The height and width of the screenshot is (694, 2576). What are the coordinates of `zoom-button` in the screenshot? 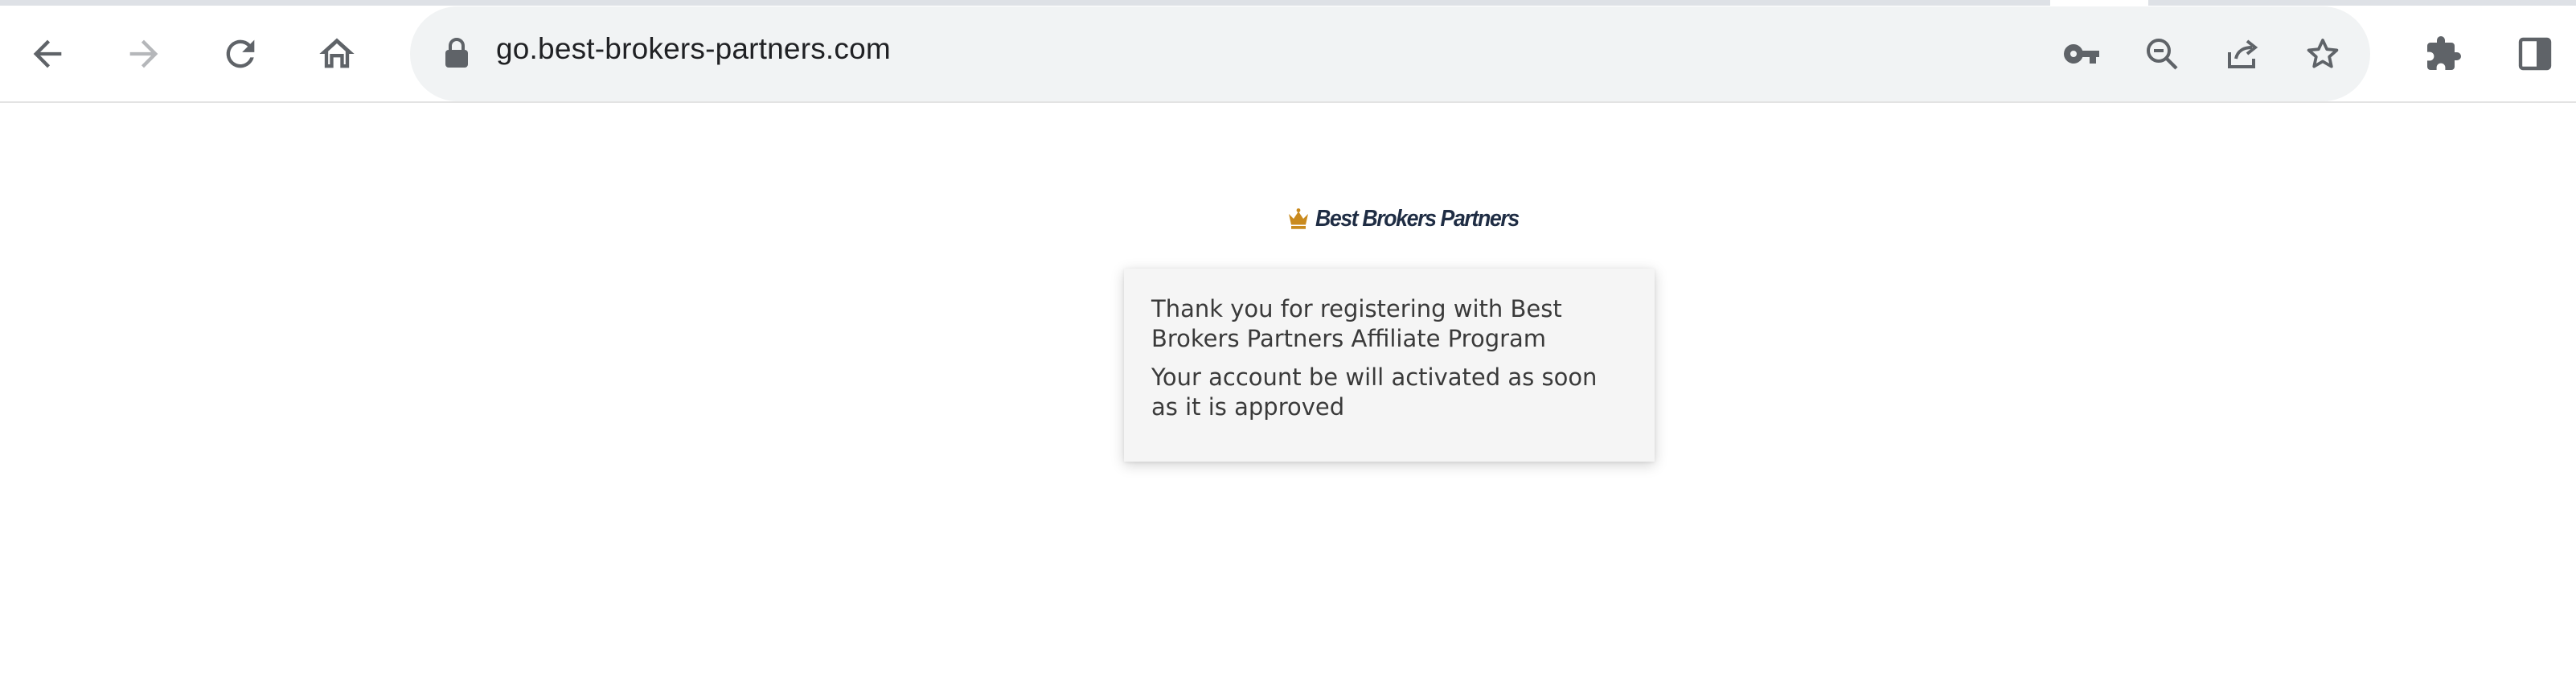 It's located at (2162, 54).